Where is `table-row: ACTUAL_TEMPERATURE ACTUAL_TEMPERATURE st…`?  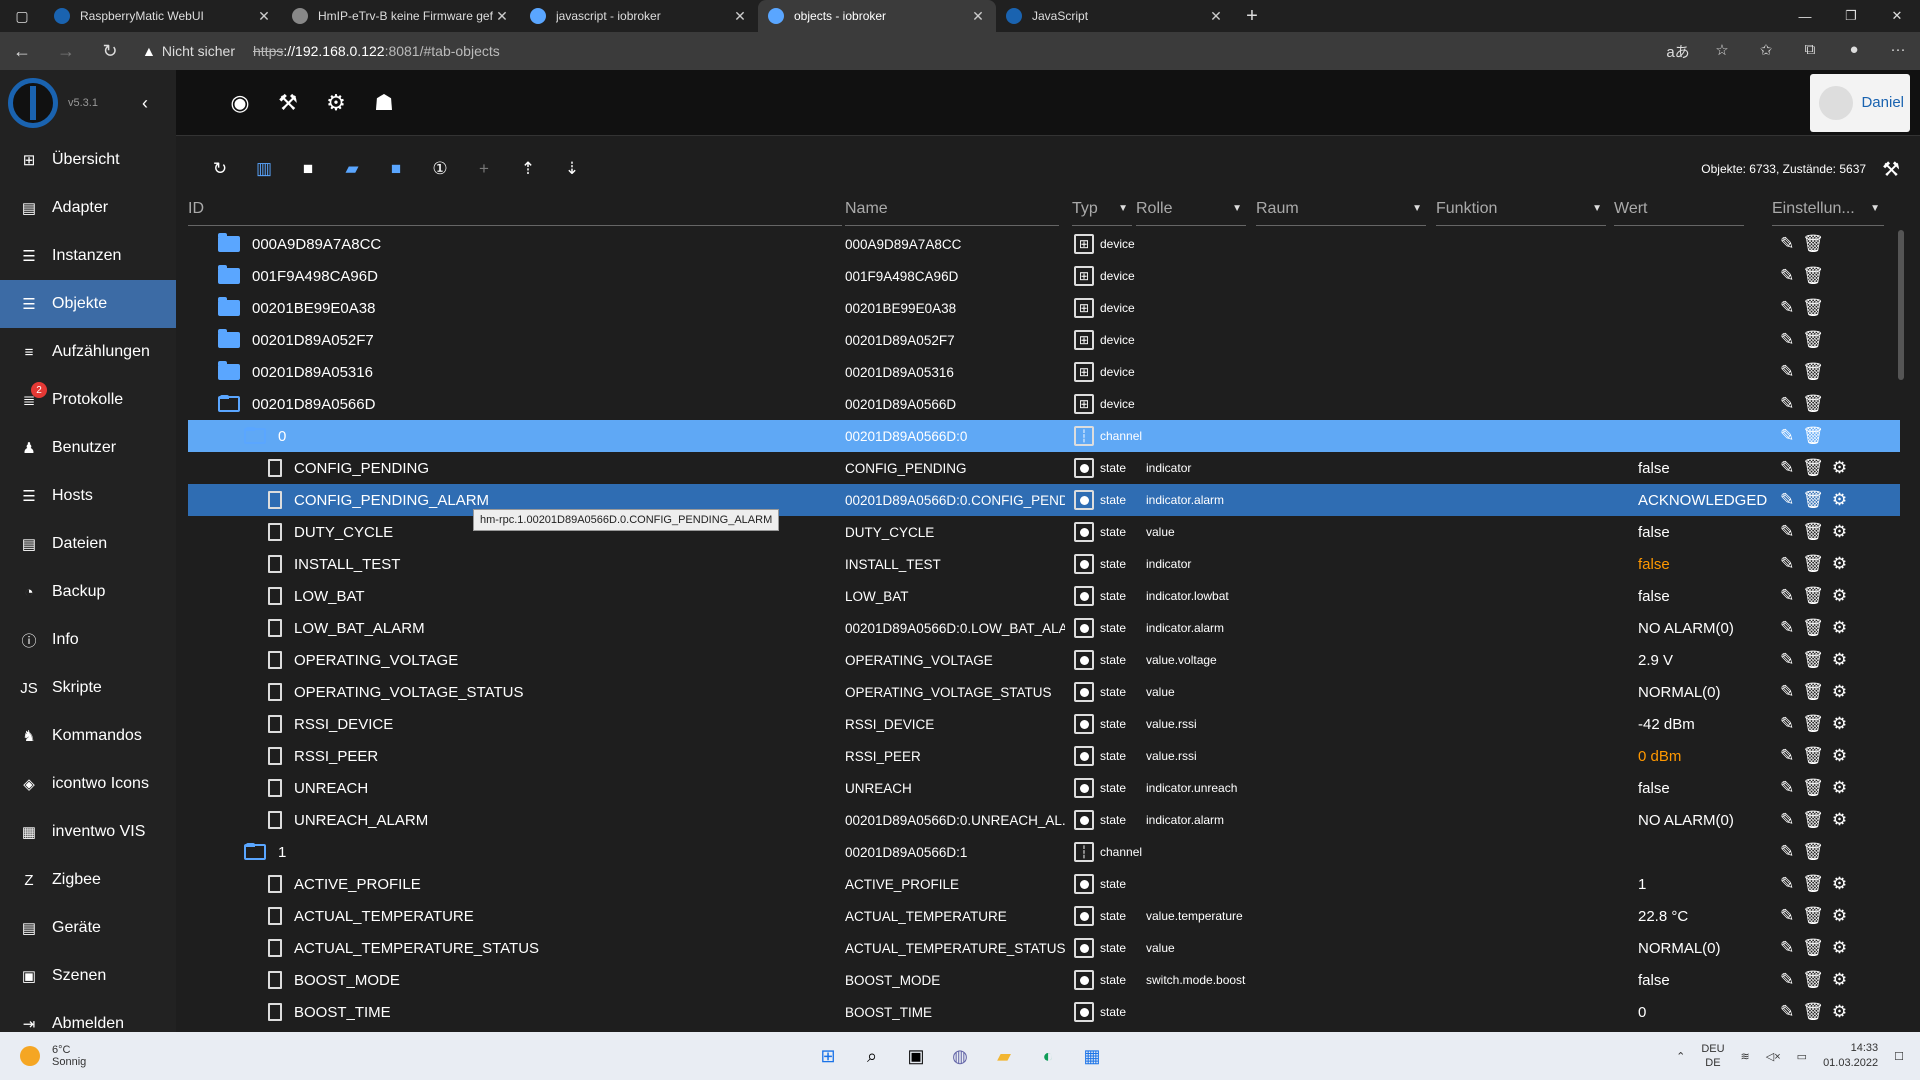
table-row: ACTUAL_TEMPERATURE ACTUAL_TEMPERATURE st… is located at coordinates (1044, 916).